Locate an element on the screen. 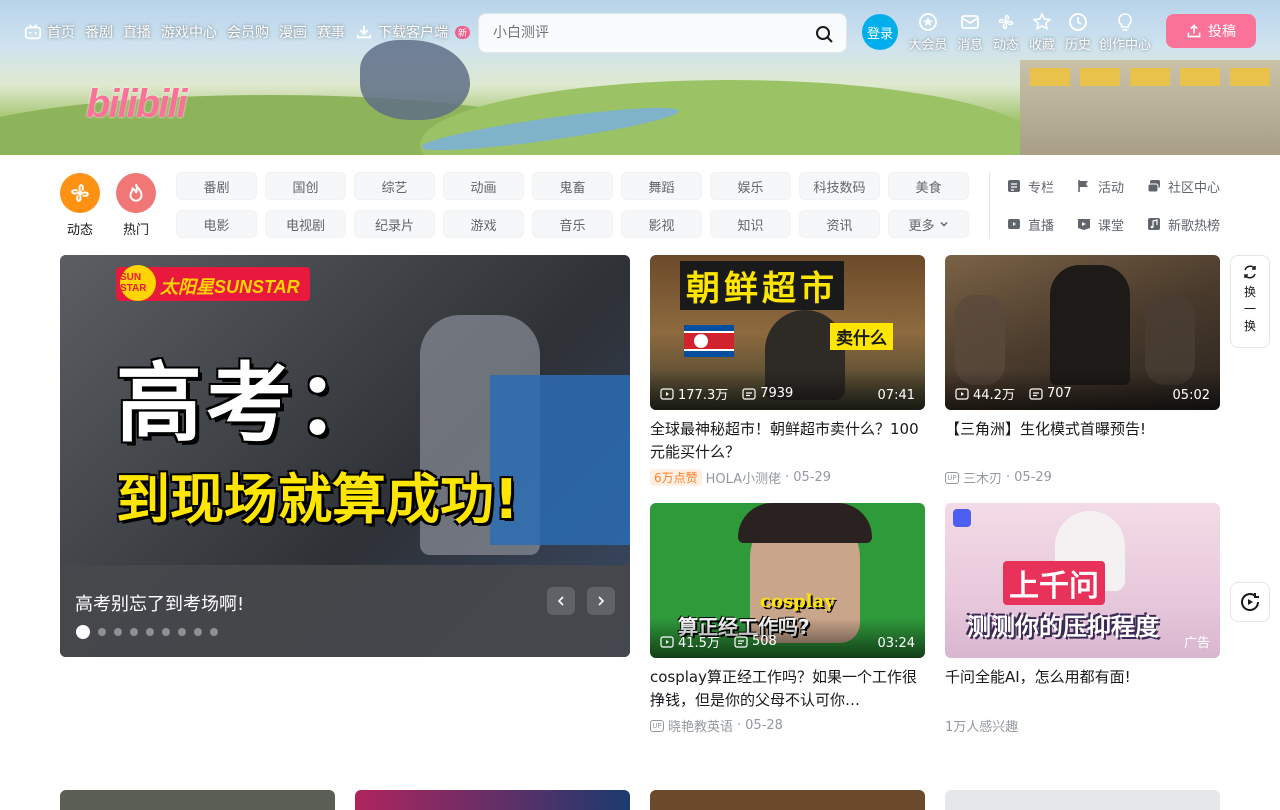 The height and width of the screenshot is (810, 1280). tag-food: 美食 is located at coordinates (928, 186).